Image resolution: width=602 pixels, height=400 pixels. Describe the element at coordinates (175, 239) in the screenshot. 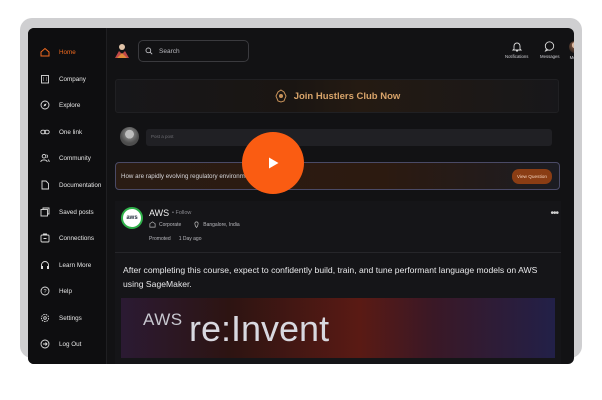

I see `post-meta-secondary: Promoted 1 Day ago` at that location.